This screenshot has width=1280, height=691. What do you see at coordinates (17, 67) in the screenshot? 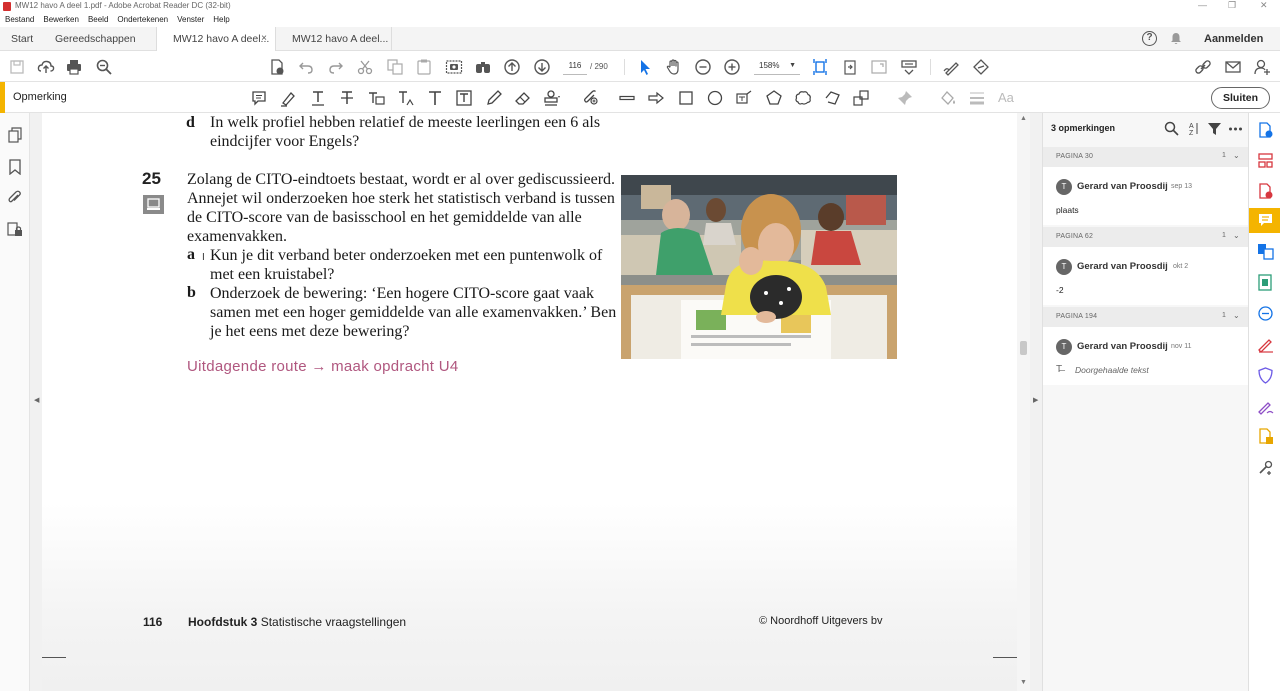
I see `save-icon` at bounding box center [17, 67].